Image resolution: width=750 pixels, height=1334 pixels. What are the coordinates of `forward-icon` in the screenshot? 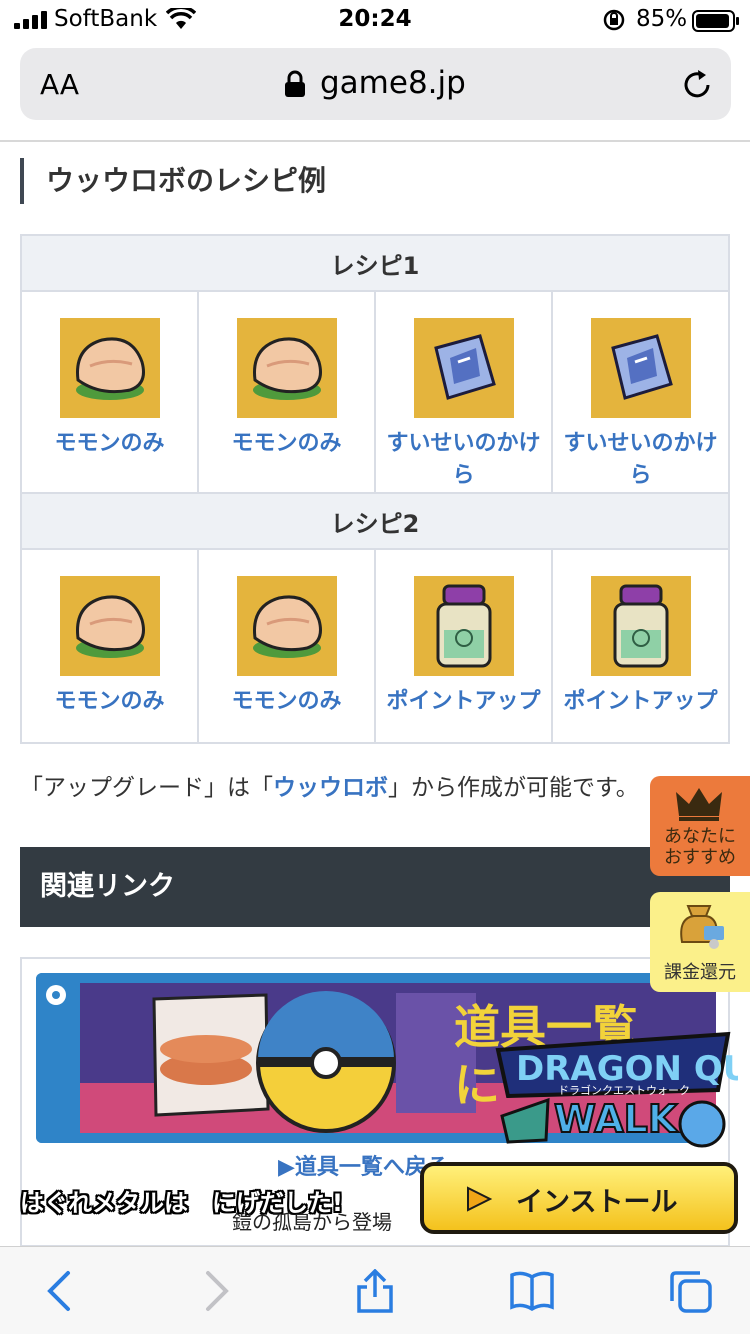 It's located at (216, 1291).